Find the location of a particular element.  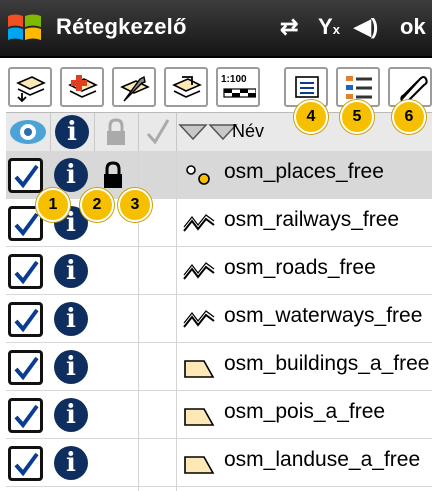

layer-name: osm_pois_a_free is located at coordinates (305, 411).